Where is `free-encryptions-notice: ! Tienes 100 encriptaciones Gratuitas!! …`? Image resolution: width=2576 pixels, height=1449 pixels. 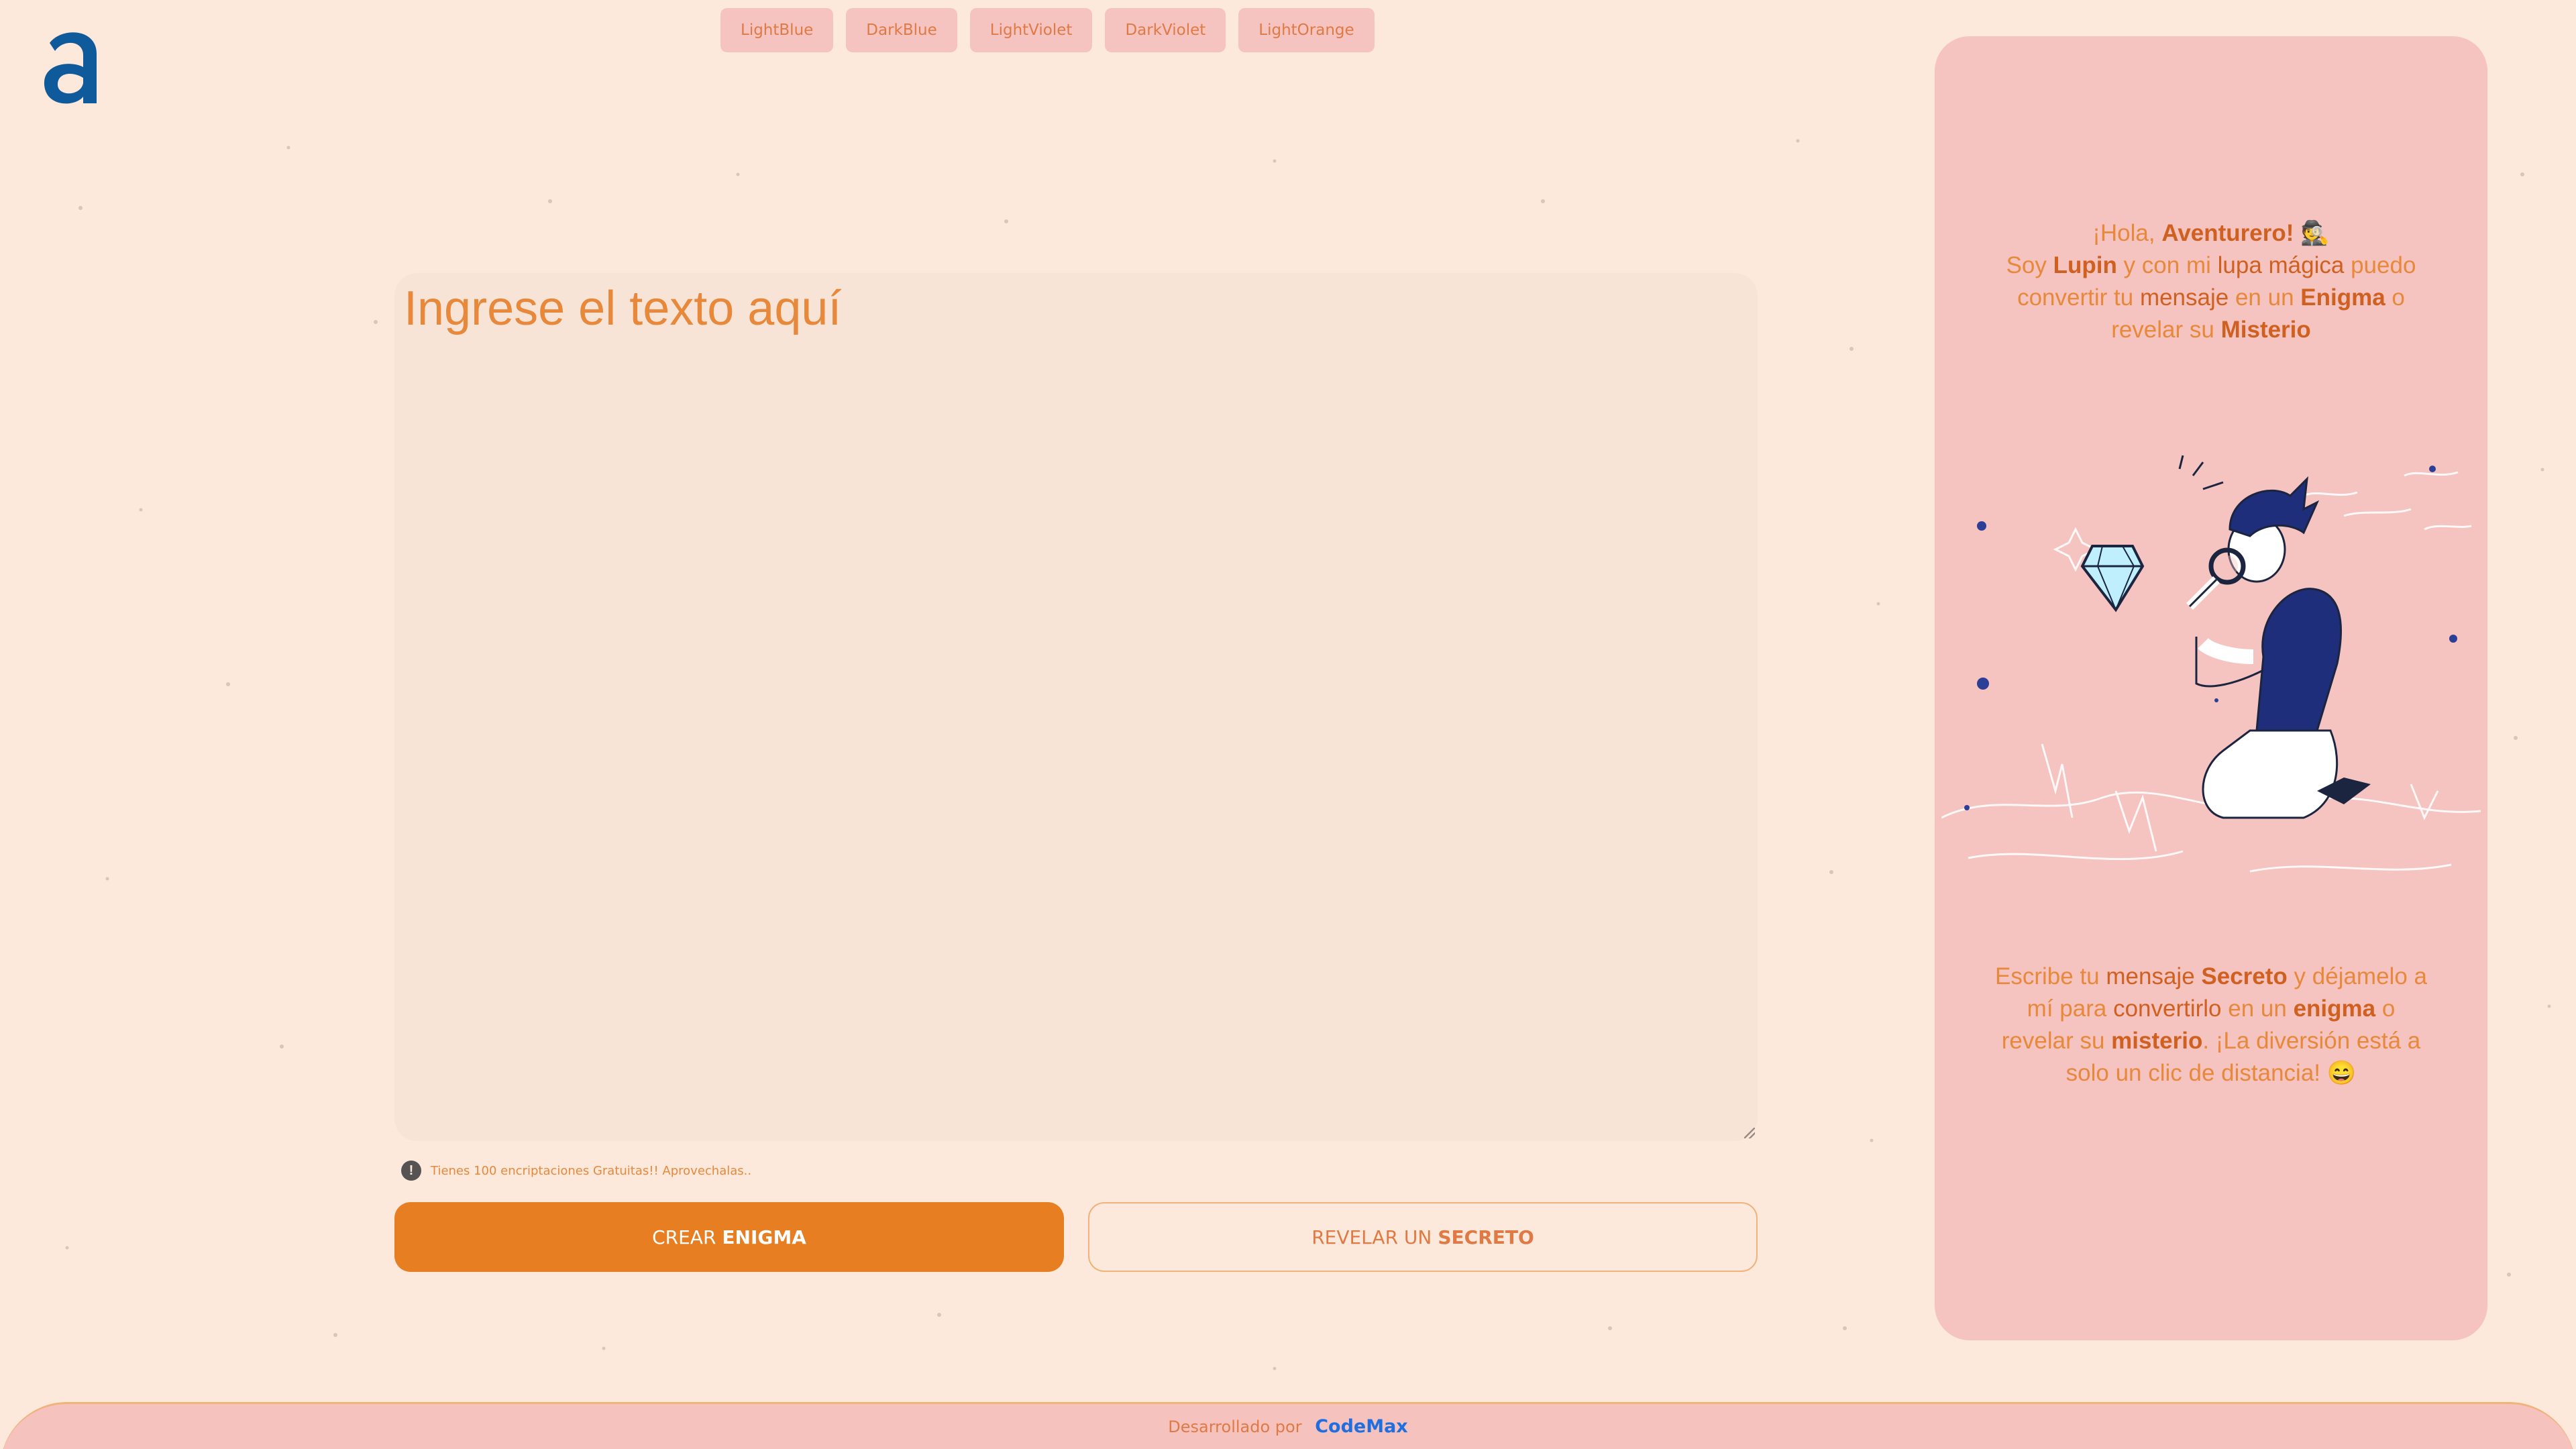
free-encryptions-notice: ! Tienes 100 encriptaciones Gratuitas!! … is located at coordinates (576, 1171).